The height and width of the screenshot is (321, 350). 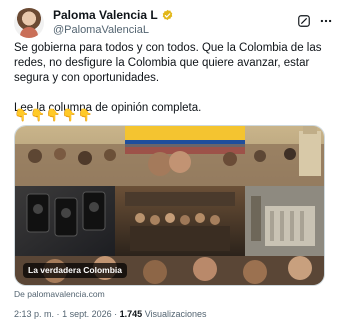 I want to click on author-handle: @PalomaValenciaL, so click(x=101, y=30).